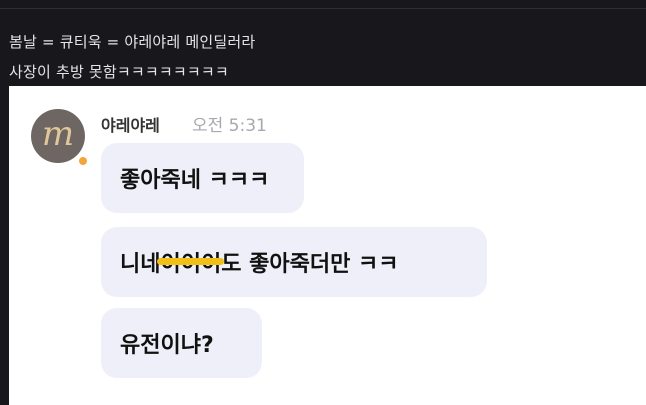 This screenshot has width=646, height=405. Describe the element at coordinates (130, 125) in the screenshot. I see `sender-name: 야레야레` at that location.